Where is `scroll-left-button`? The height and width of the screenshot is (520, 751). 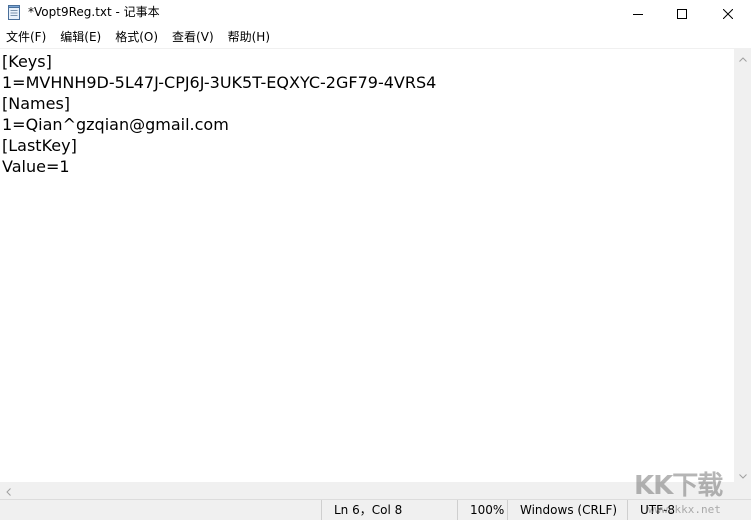 scroll-left-button is located at coordinates (8, 490).